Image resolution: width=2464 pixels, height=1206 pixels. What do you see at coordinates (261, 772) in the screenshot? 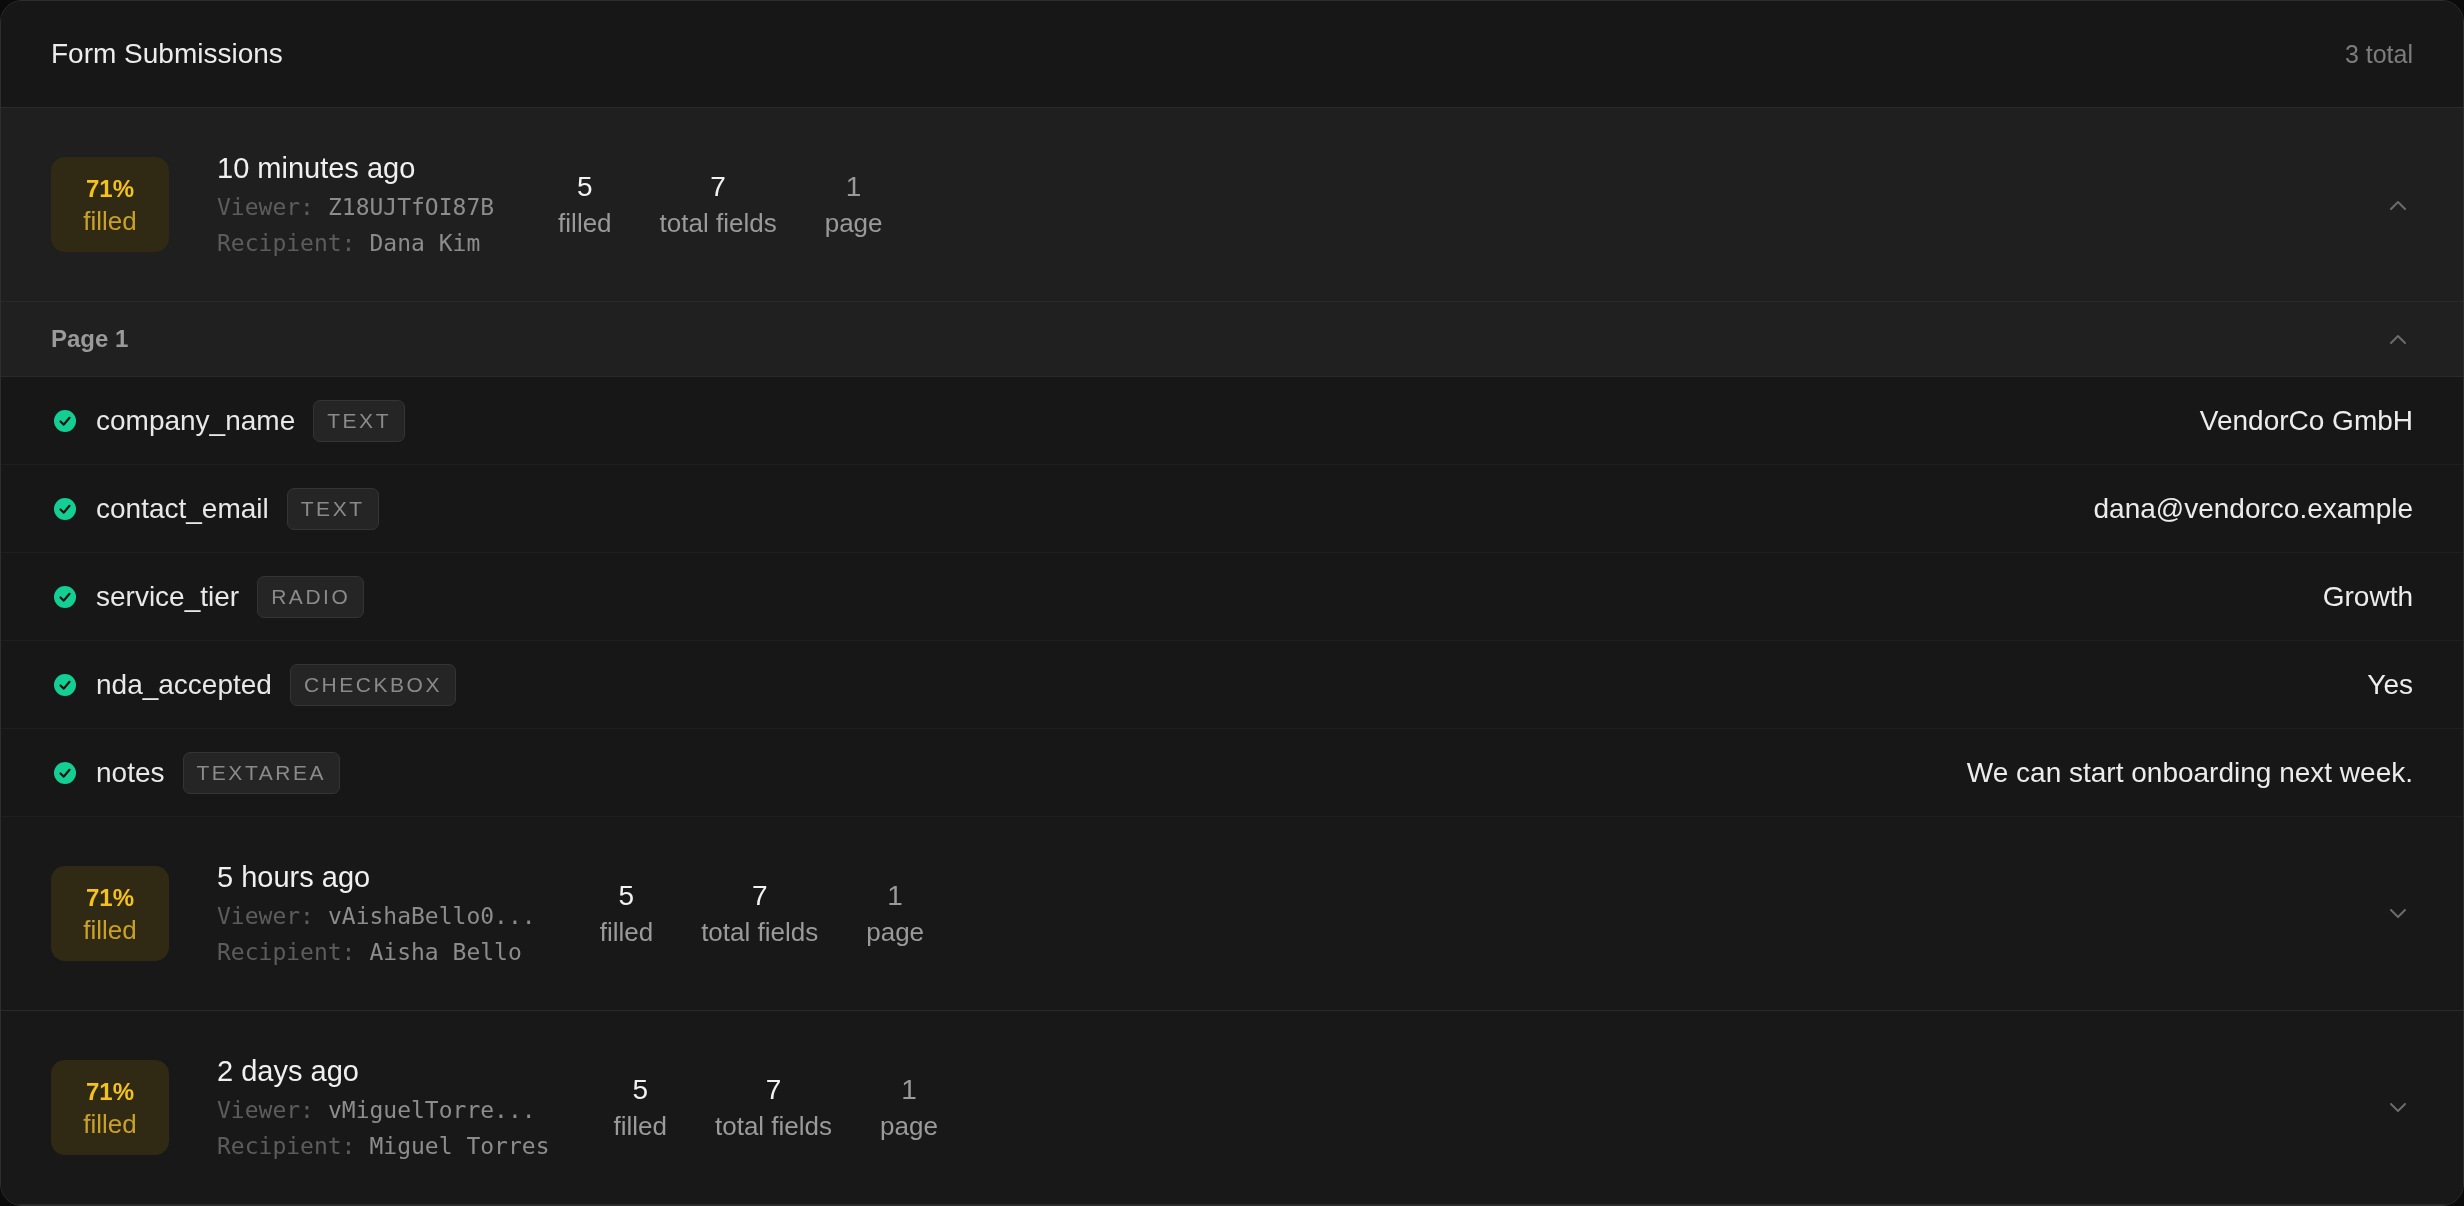
I see `field-type-tag: TEXTAREA` at bounding box center [261, 772].